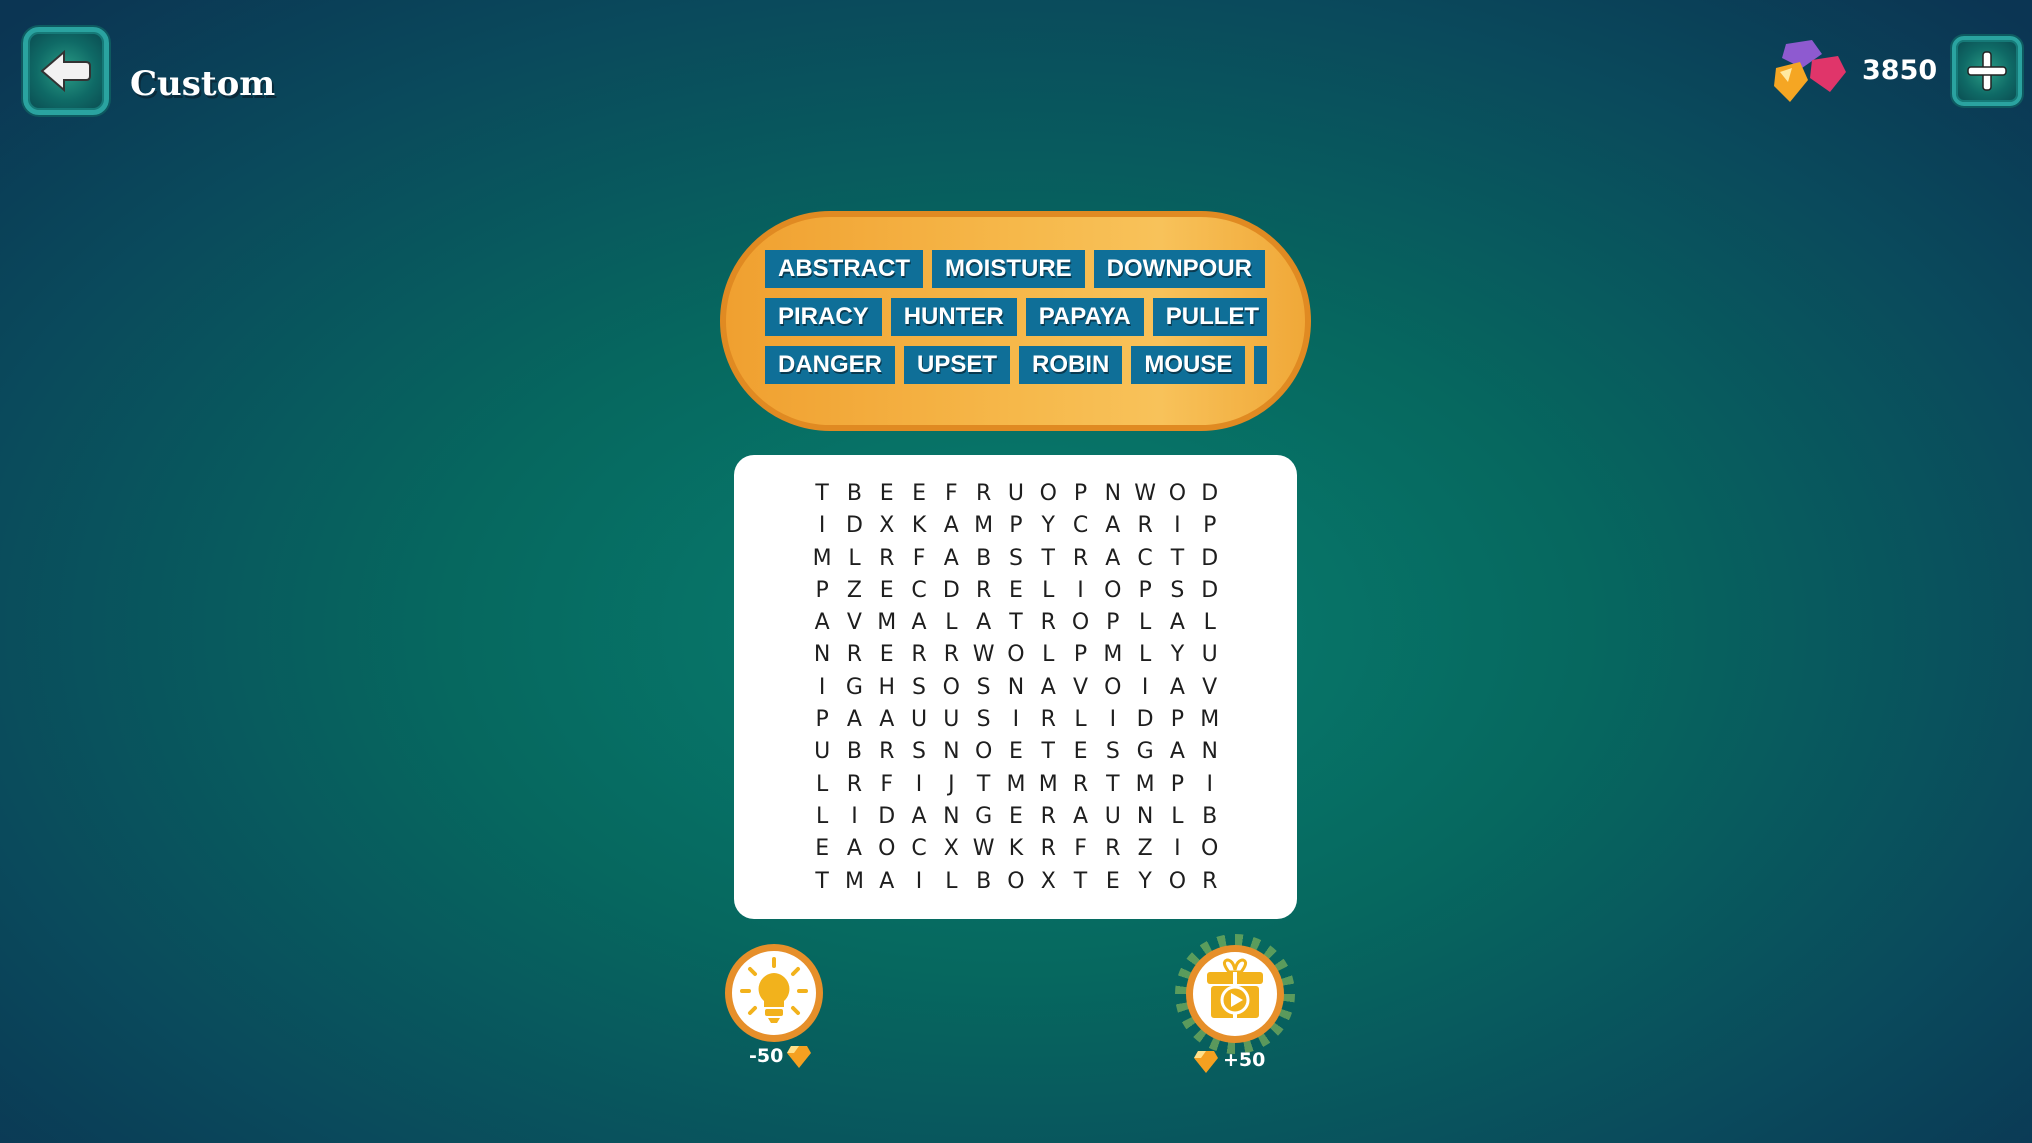  Describe the element at coordinates (1145, 849) in the screenshot. I see `grid-letter: Z` at that location.